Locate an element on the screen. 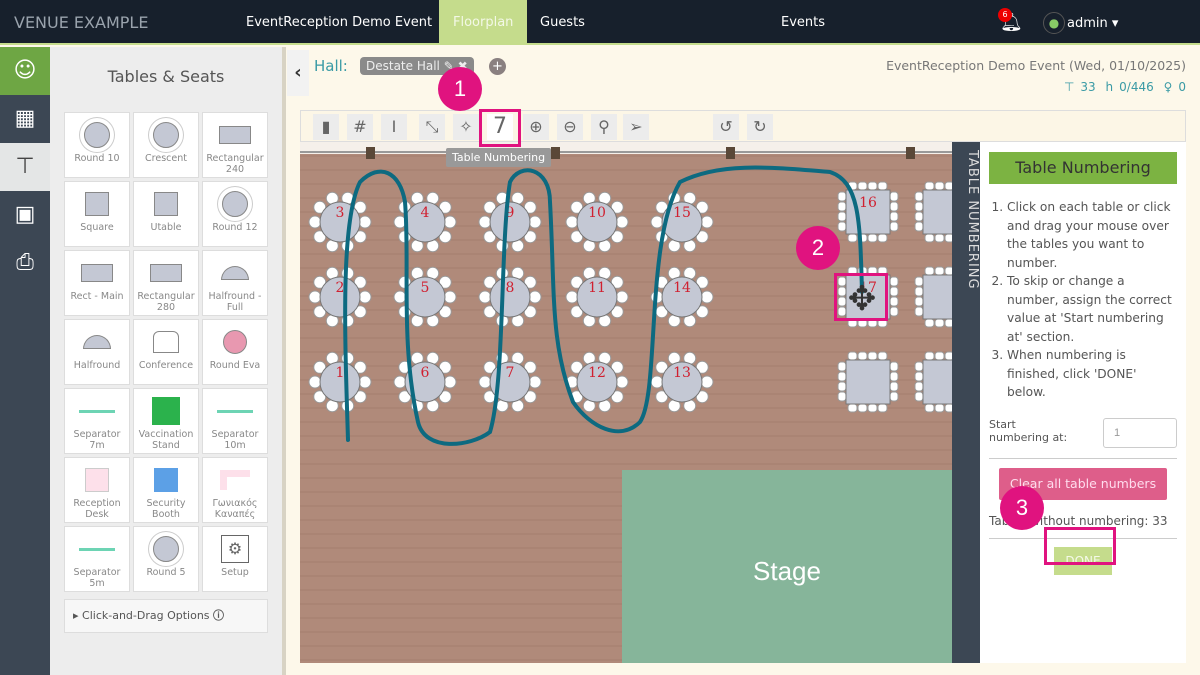 This screenshot has height=675, width=1200. add-hall-button: + is located at coordinates (497, 66).